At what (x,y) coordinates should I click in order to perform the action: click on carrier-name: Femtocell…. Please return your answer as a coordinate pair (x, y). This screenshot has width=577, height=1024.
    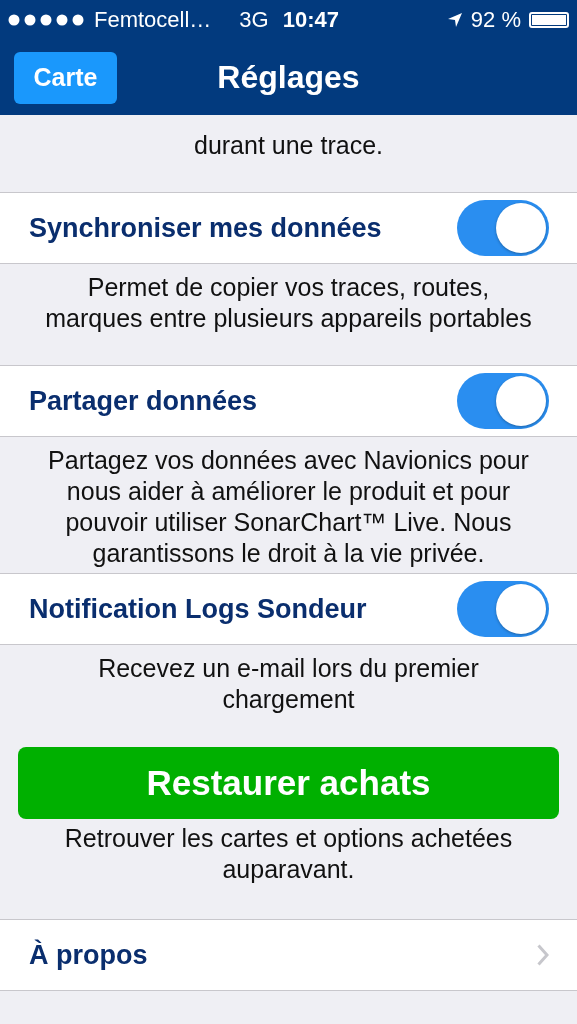
    Looking at the image, I should click on (153, 20).